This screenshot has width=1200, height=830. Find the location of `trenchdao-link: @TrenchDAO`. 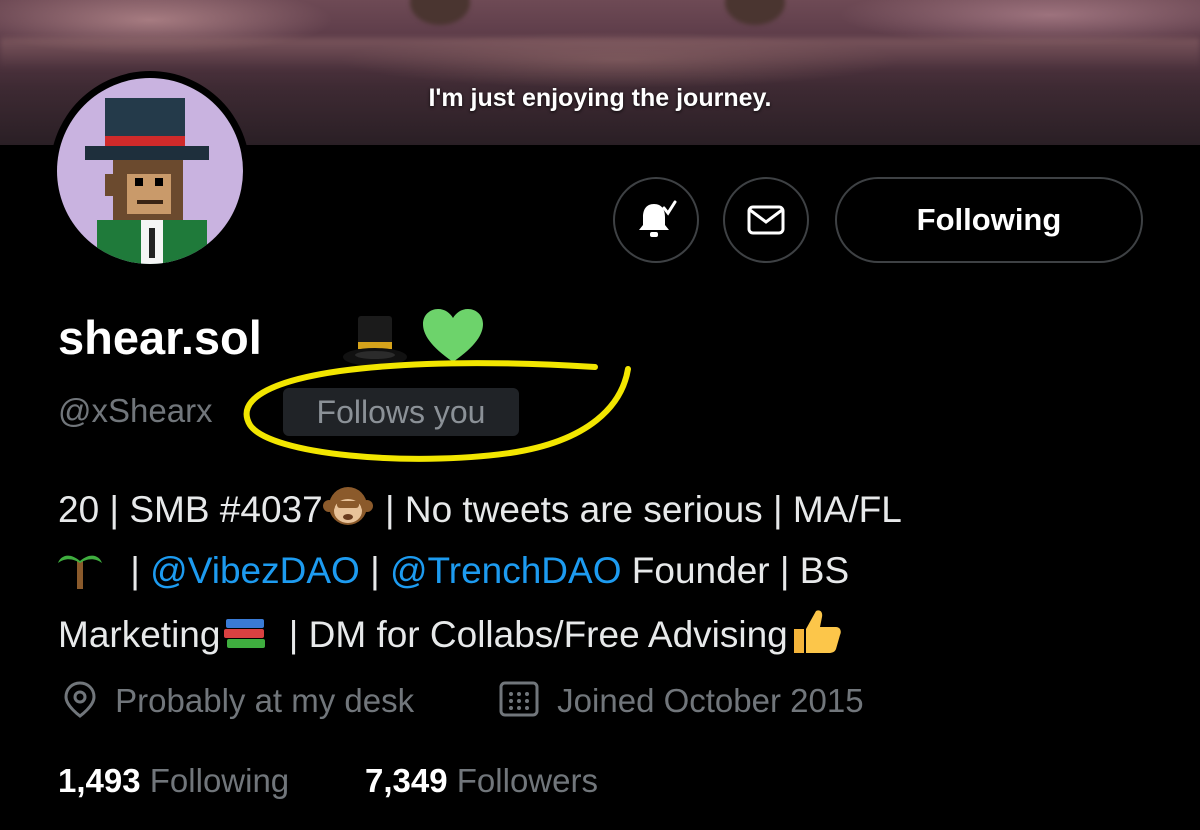

trenchdao-link: @TrenchDAO is located at coordinates (506, 570).